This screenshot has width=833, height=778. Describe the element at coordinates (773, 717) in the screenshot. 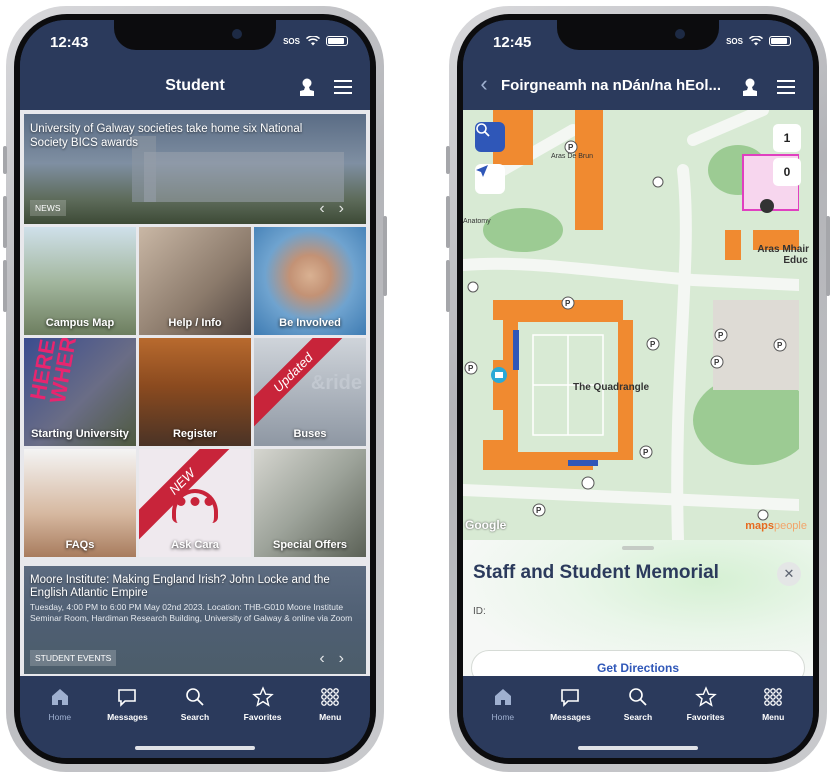

I see `tab-label: Menu` at that location.